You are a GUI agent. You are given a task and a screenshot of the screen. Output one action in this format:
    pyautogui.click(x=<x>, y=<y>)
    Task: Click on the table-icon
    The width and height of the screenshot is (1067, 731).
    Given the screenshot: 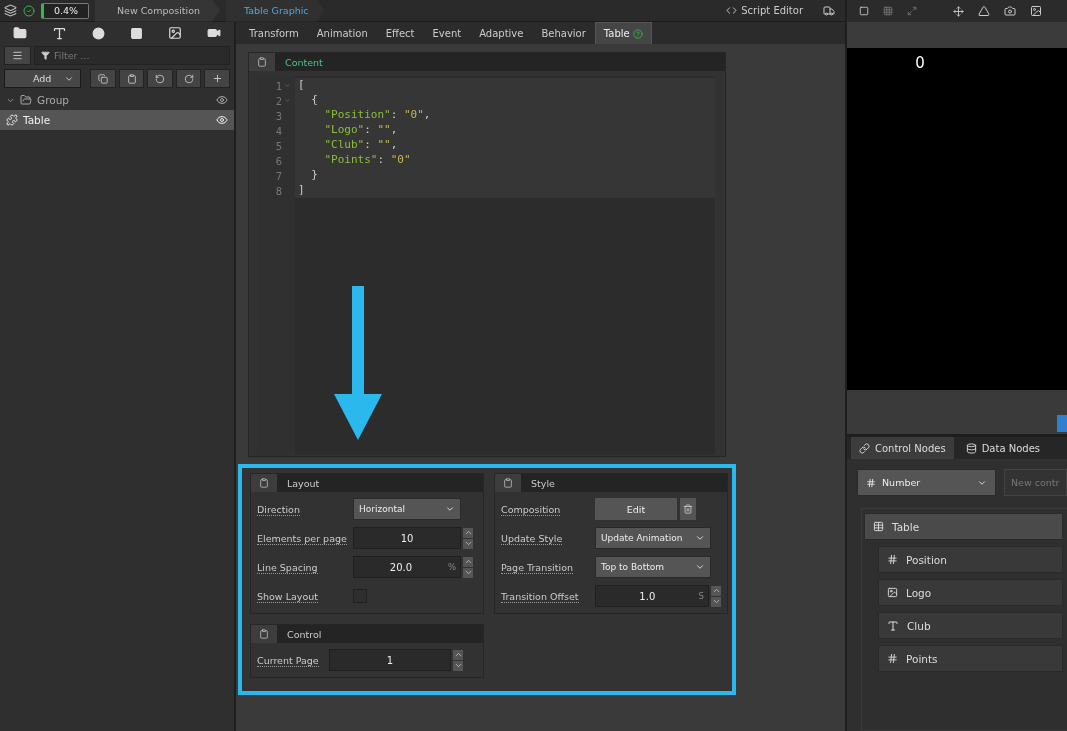 What is the action you would take?
    pyautogui.click(x=878, y=526)
    